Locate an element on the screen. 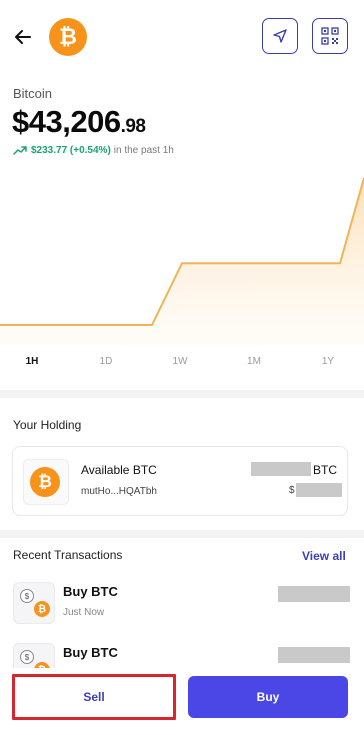 Image resolution: width=364 pixels, height=735 pixels. buy-transaction-icon: $ ₿ is located at coordinates (34, 603).